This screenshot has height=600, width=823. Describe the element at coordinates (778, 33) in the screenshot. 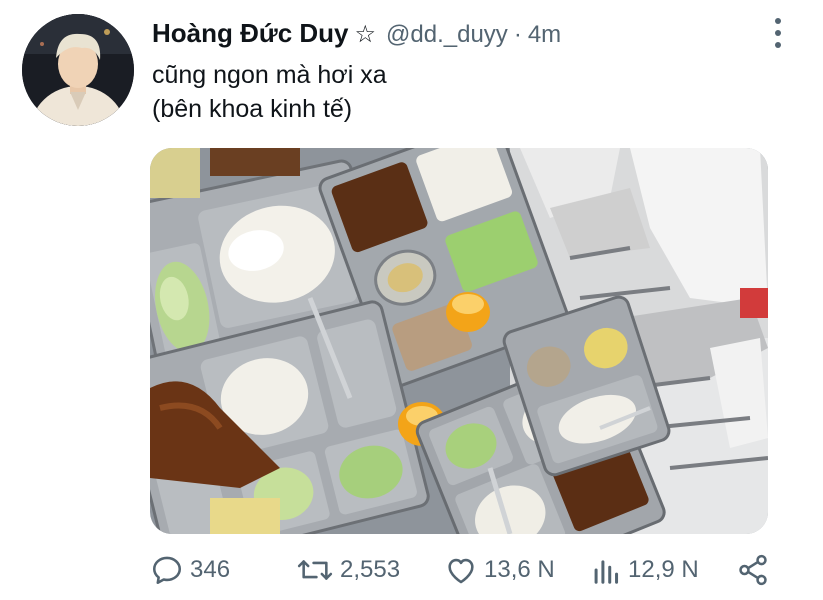

I see `more-options-icon` at that location.